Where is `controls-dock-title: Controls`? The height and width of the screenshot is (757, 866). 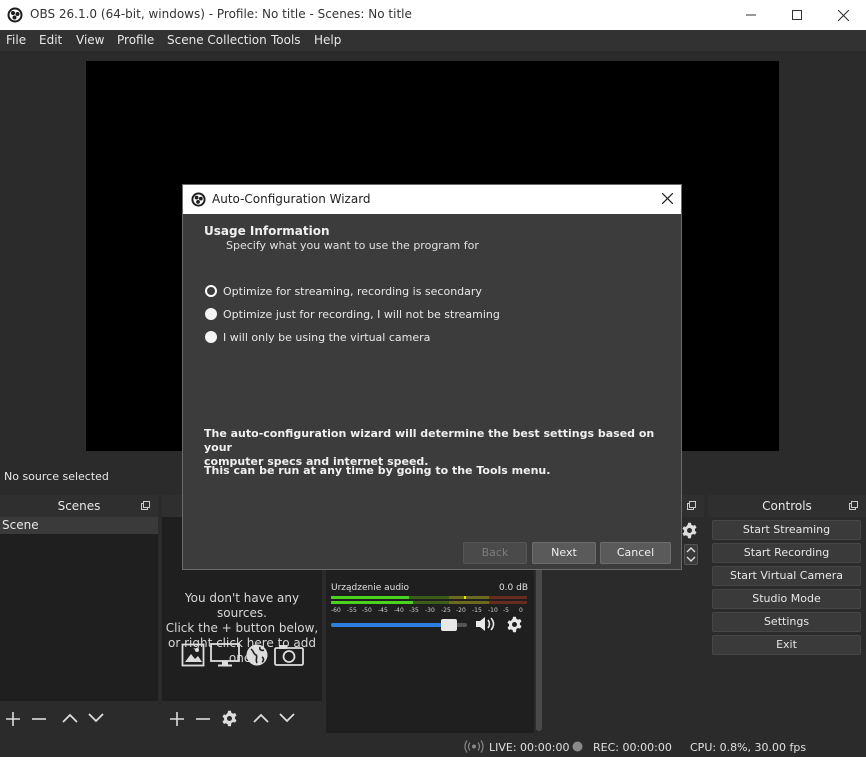 controls-dock-title: Controls is located at coordinates (787, 506).